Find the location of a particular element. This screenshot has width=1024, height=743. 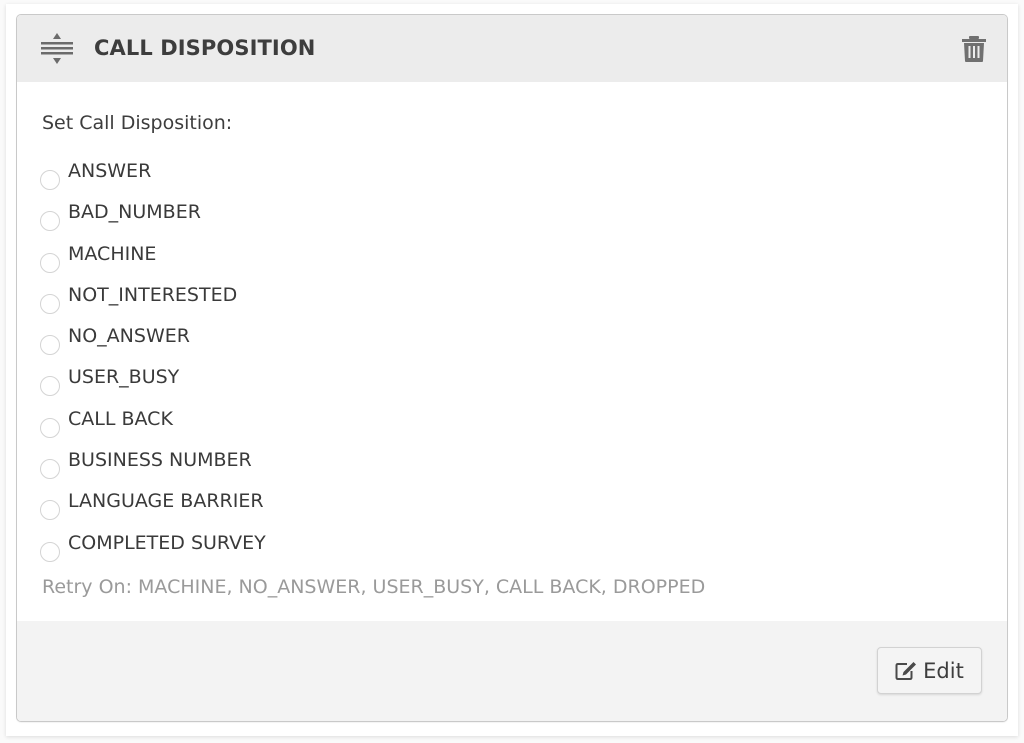

option-label: CALL BACK is located at coordinates (120, 418).